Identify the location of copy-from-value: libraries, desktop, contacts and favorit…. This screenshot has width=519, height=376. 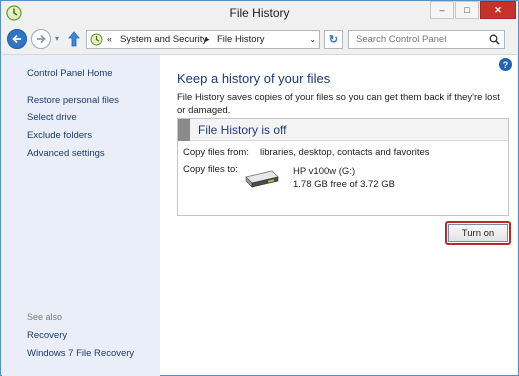
(345, 152).